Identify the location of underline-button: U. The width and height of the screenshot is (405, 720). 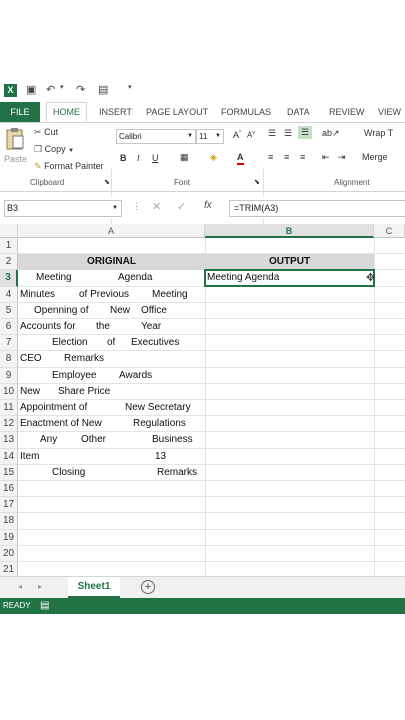
(155, 158).